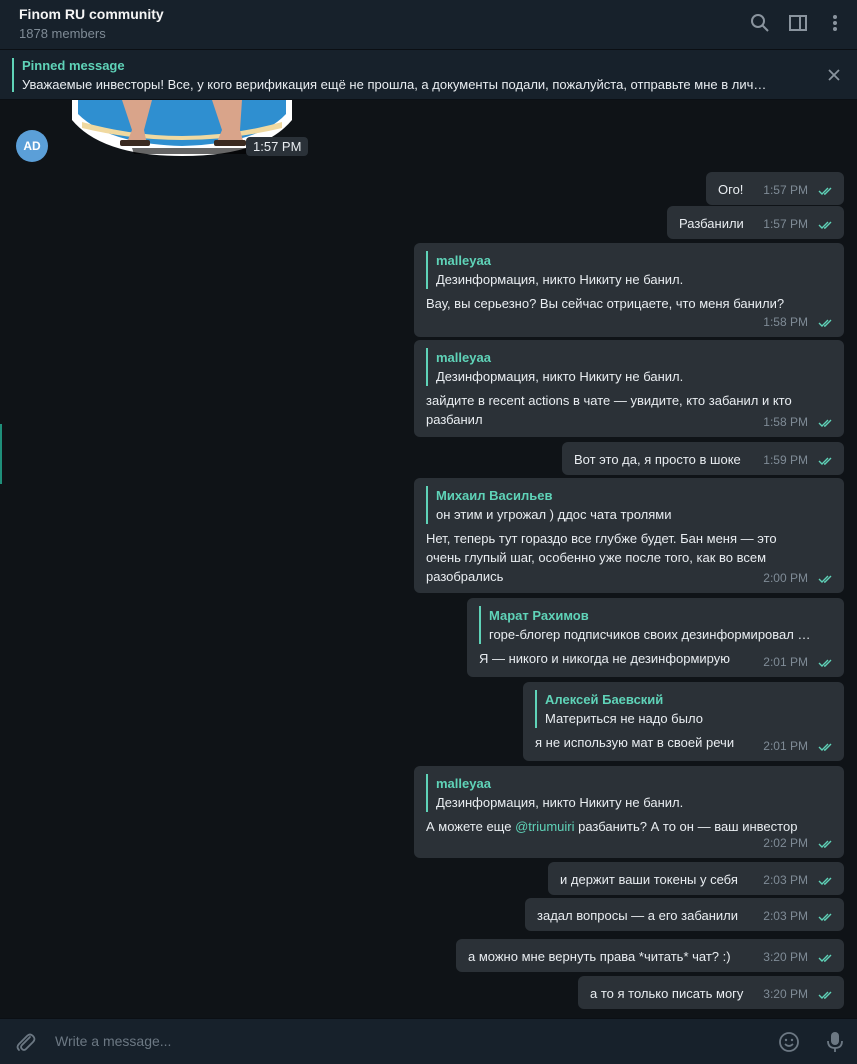 This screenshot has width=857, height=1064. I want to click on search-icon, so click(760, 23).